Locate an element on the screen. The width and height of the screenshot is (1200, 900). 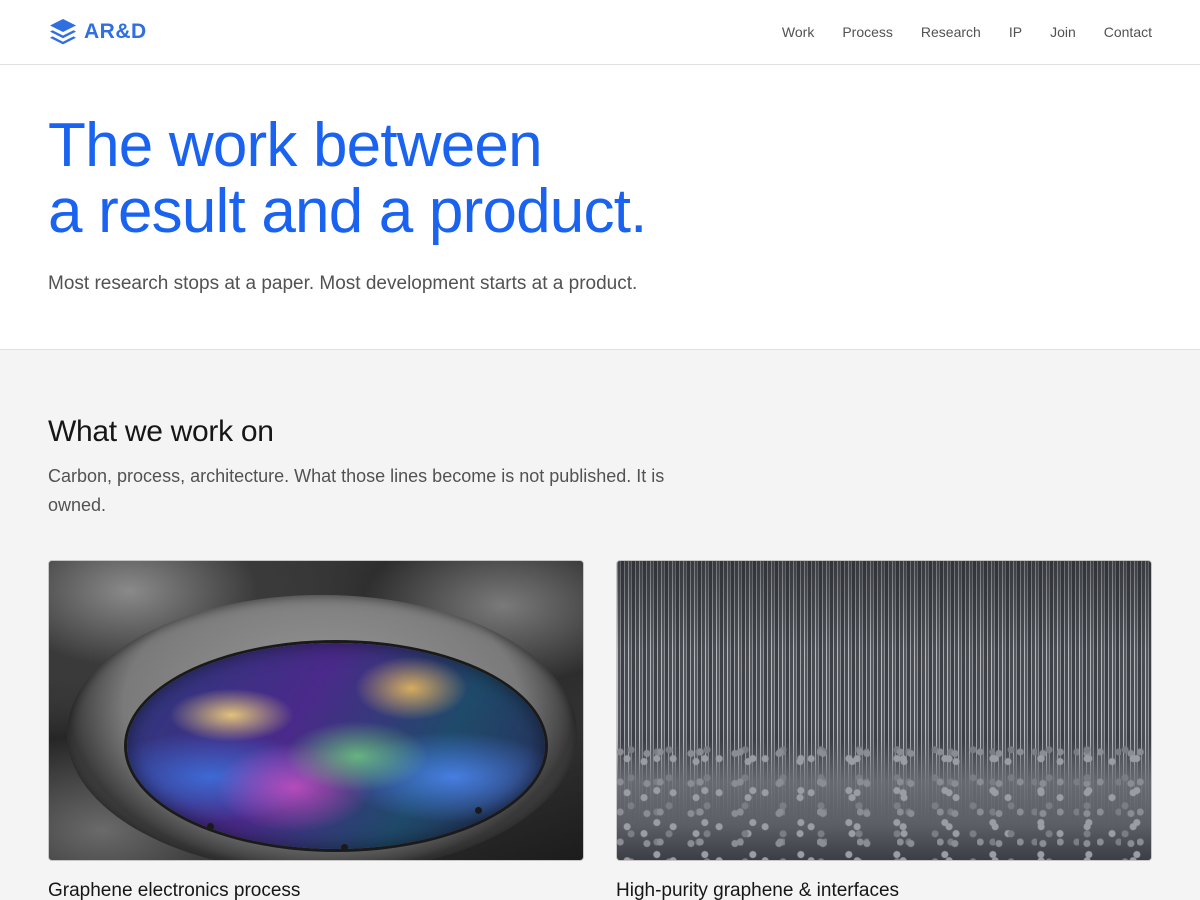
stacked-layers-icon is located at coordinates (63, 32).